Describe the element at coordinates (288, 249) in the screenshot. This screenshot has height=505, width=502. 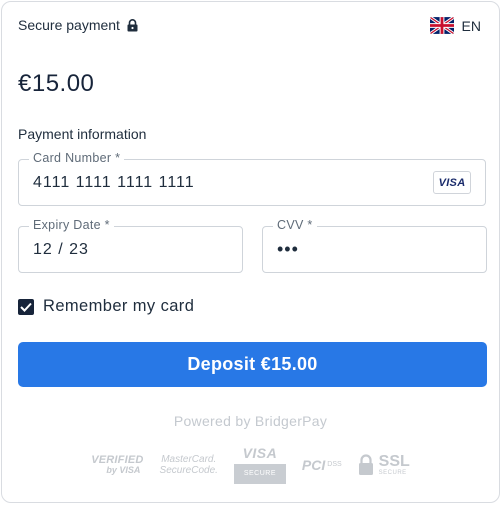
I see `cvv-value: •••` at that location.